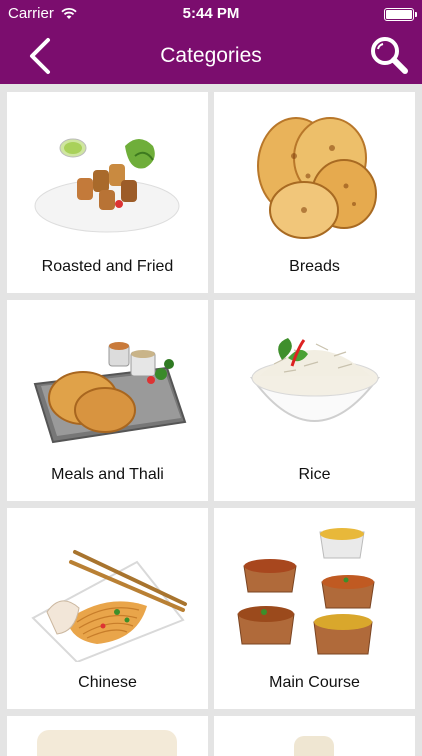  Describe the element at coordinates (110, 393) in the screenshot. I see `meals-and-thali-image` at that location.